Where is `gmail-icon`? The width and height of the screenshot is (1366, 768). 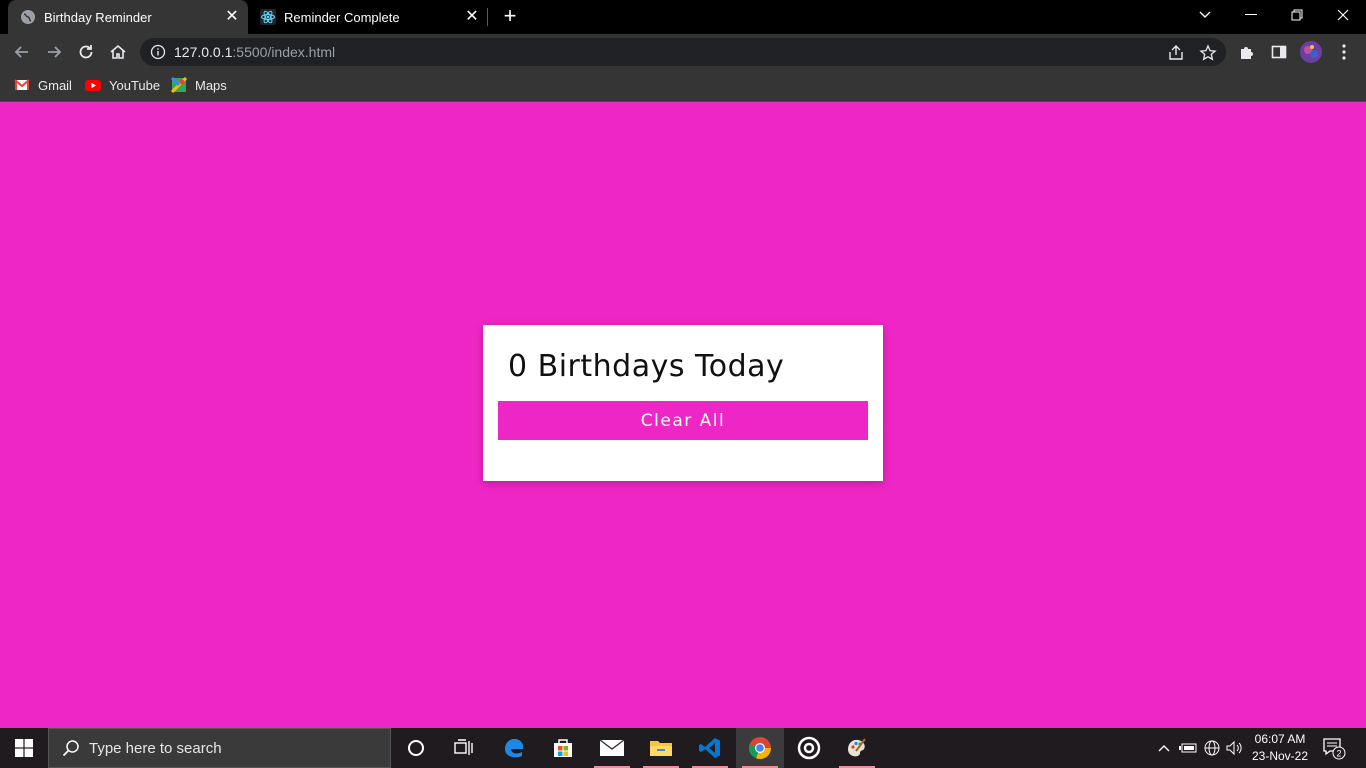
gmail-icon is located at coordinates (22, 85).